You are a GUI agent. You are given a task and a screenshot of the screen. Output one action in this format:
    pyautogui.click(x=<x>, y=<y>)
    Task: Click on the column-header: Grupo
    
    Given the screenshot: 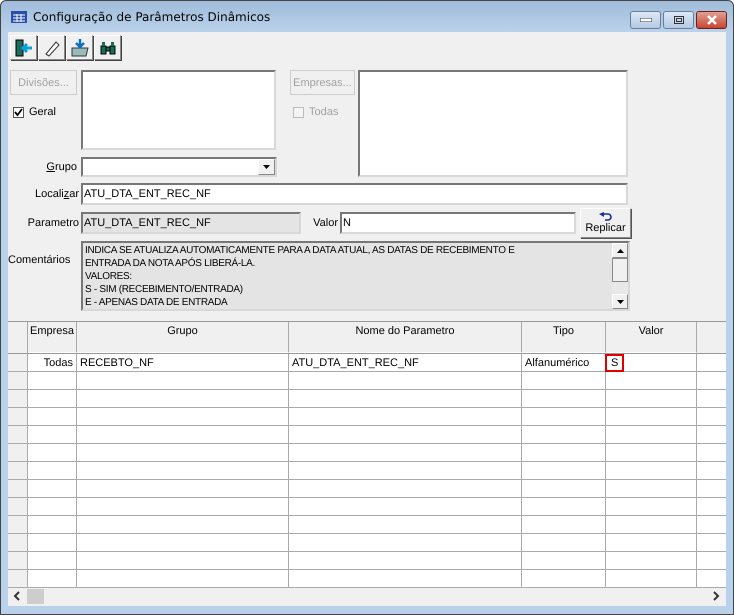 What is the action you would take?
    pyautogui.click(x=183, y=337)
    